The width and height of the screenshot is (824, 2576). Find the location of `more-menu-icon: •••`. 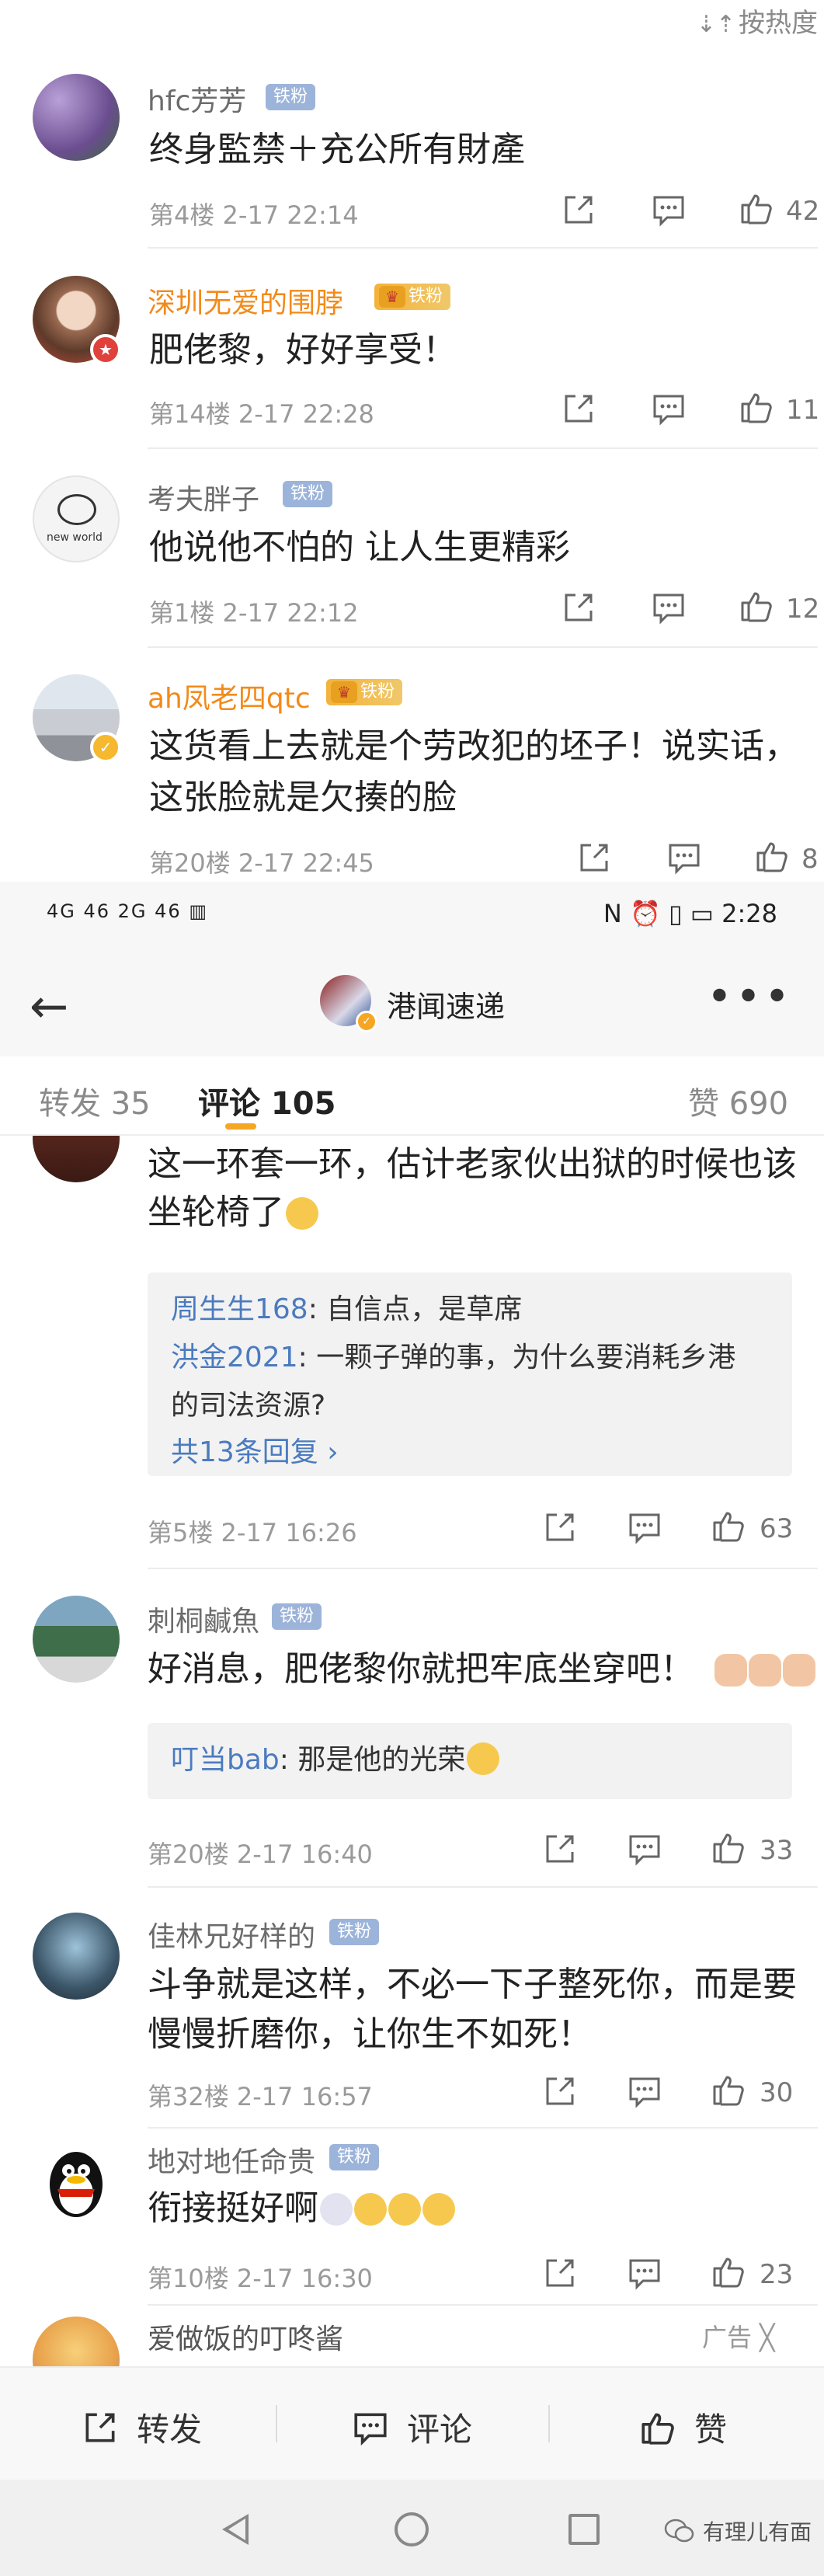

more-menu-icon: ••• is located at coordinates (750, 997).